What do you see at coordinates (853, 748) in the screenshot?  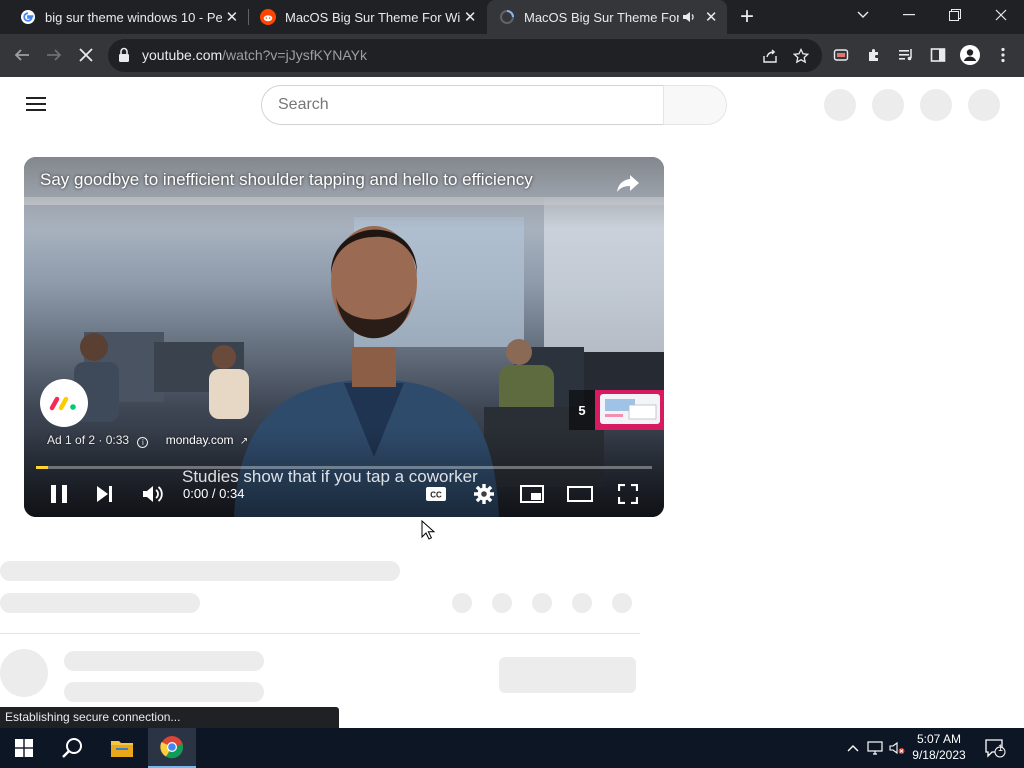 I see `tray-chevron-up-icon` at bounding box center [853, 748].